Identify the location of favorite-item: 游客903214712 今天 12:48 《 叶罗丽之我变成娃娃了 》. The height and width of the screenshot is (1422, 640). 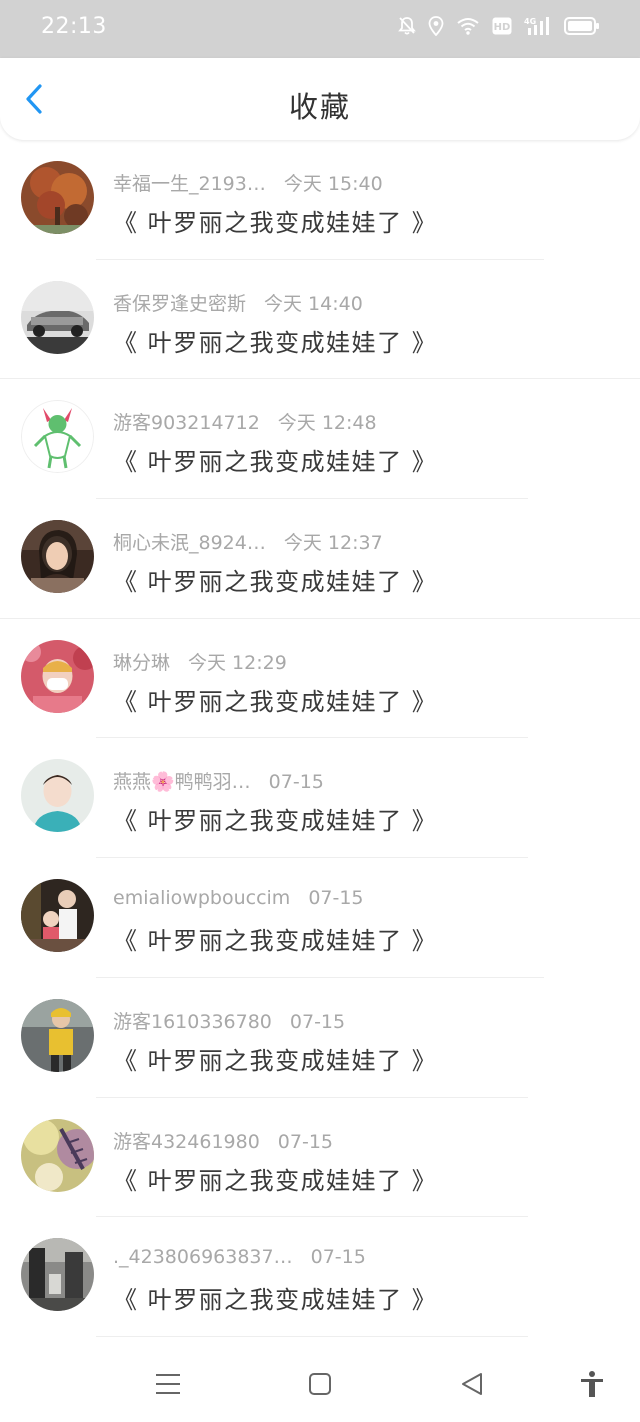
(320, 439).